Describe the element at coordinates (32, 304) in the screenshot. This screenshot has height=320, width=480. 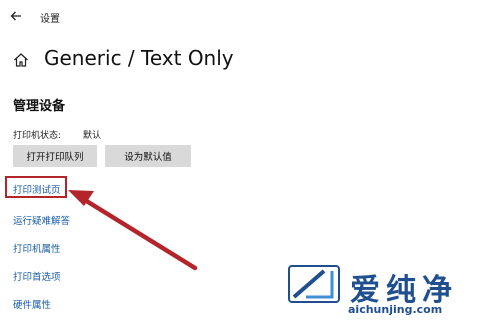
I see `hardware-properties-link: 硬件属性` at that location.